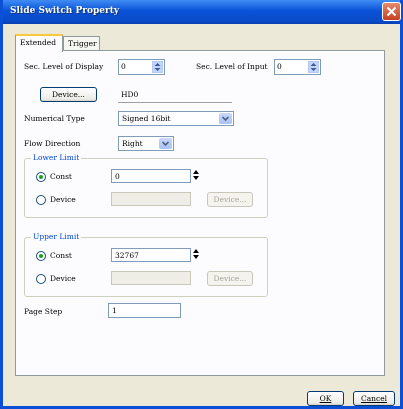 This screenshot has height=409, width=403. Describe the element at coordinates (41, 279) in the screenshot. I see `upper-device-radio` at that location.